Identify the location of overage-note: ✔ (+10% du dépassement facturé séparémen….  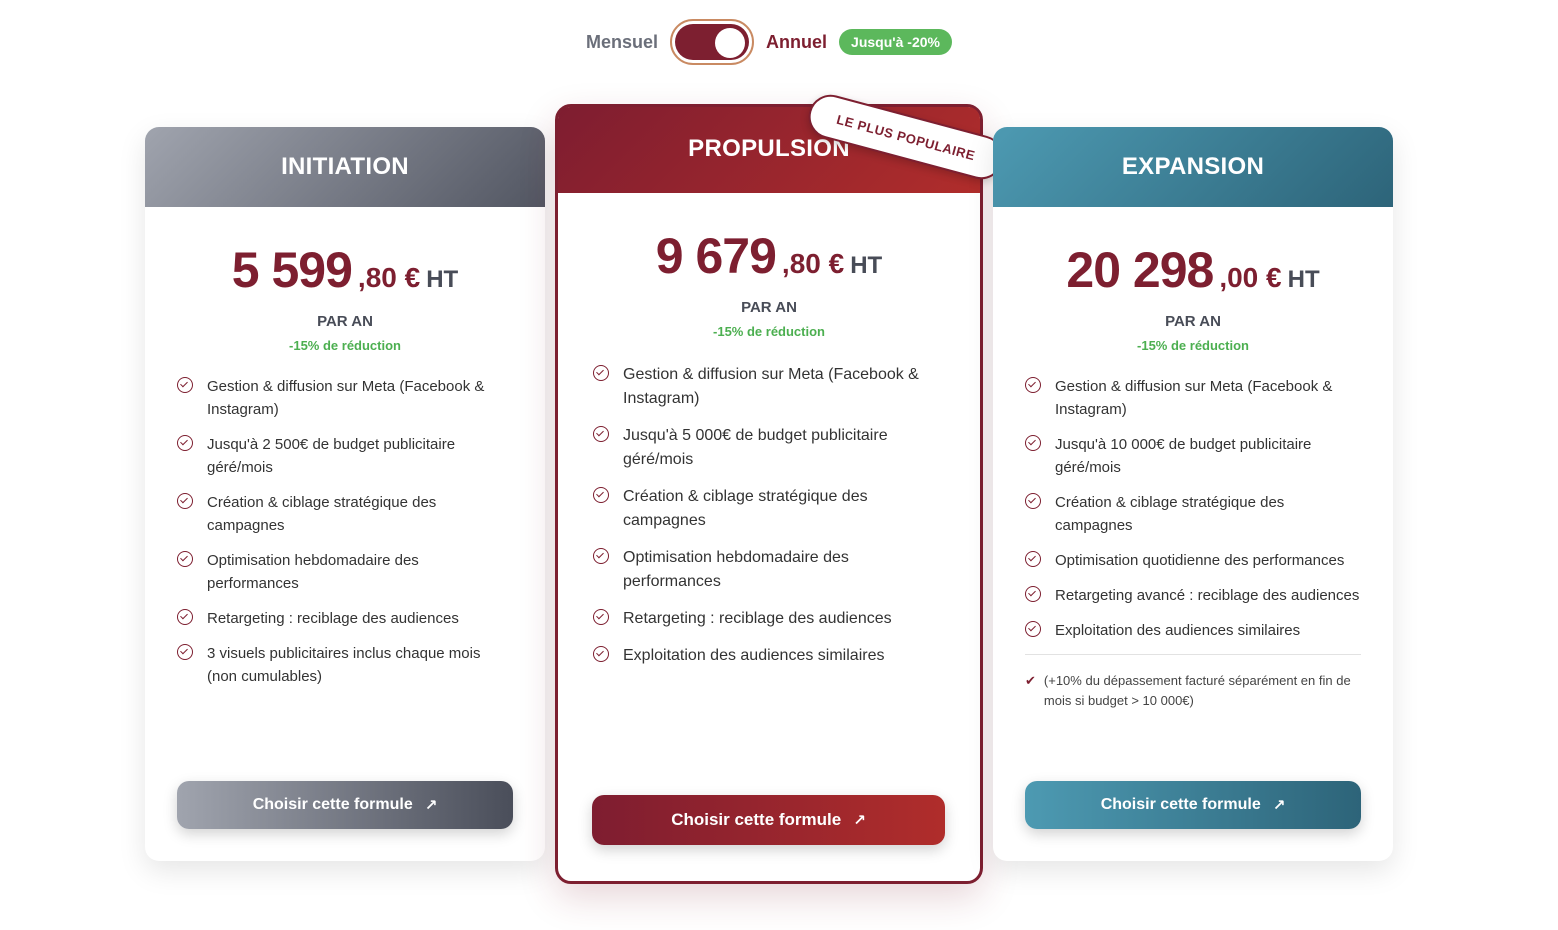
(1193, 682).